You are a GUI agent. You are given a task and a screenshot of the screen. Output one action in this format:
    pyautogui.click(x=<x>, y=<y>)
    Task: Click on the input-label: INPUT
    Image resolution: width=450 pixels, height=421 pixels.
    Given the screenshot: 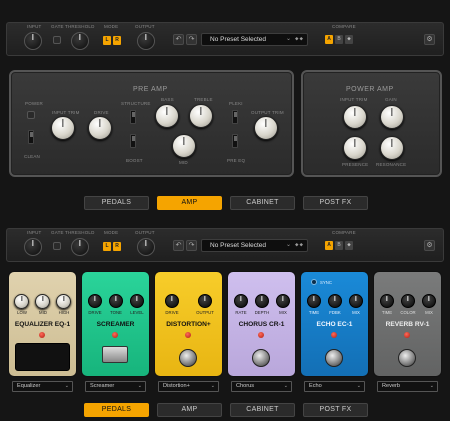 What is the action you would take?
    pyautogui.click(x=34, y=26)
    